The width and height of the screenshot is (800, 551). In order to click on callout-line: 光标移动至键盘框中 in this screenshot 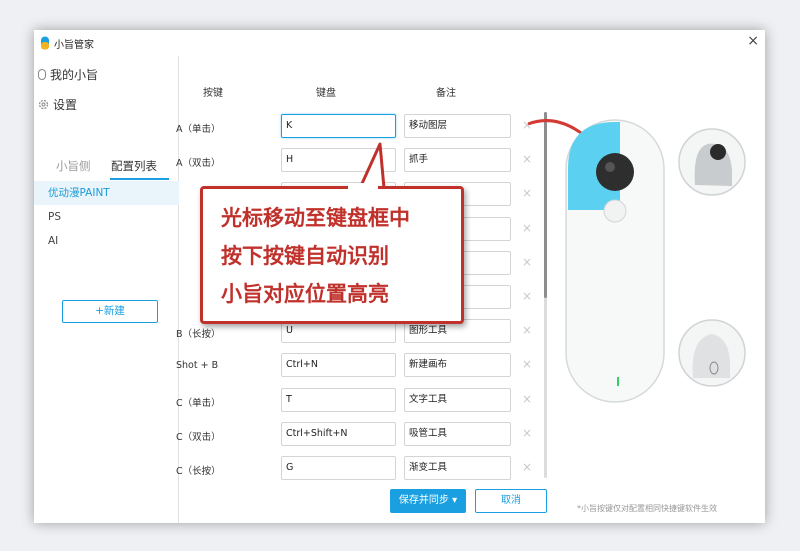, I will do `click(315, 218)`.